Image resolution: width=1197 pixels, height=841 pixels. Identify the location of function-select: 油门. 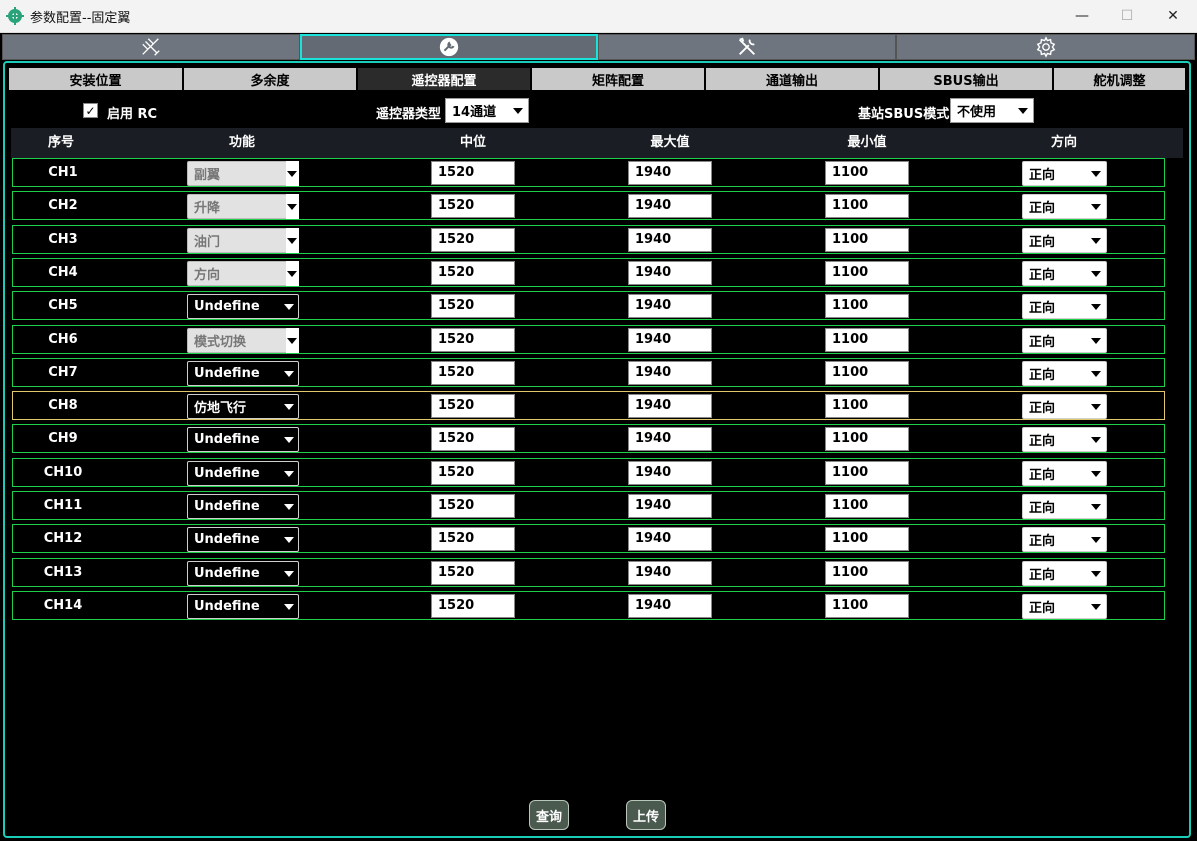
(243, 240).